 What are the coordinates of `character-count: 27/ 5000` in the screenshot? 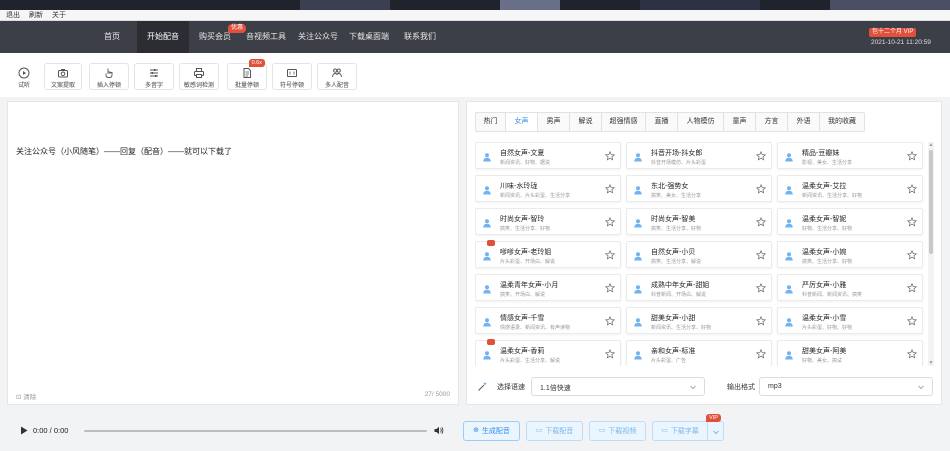 It's located at (437, 394).